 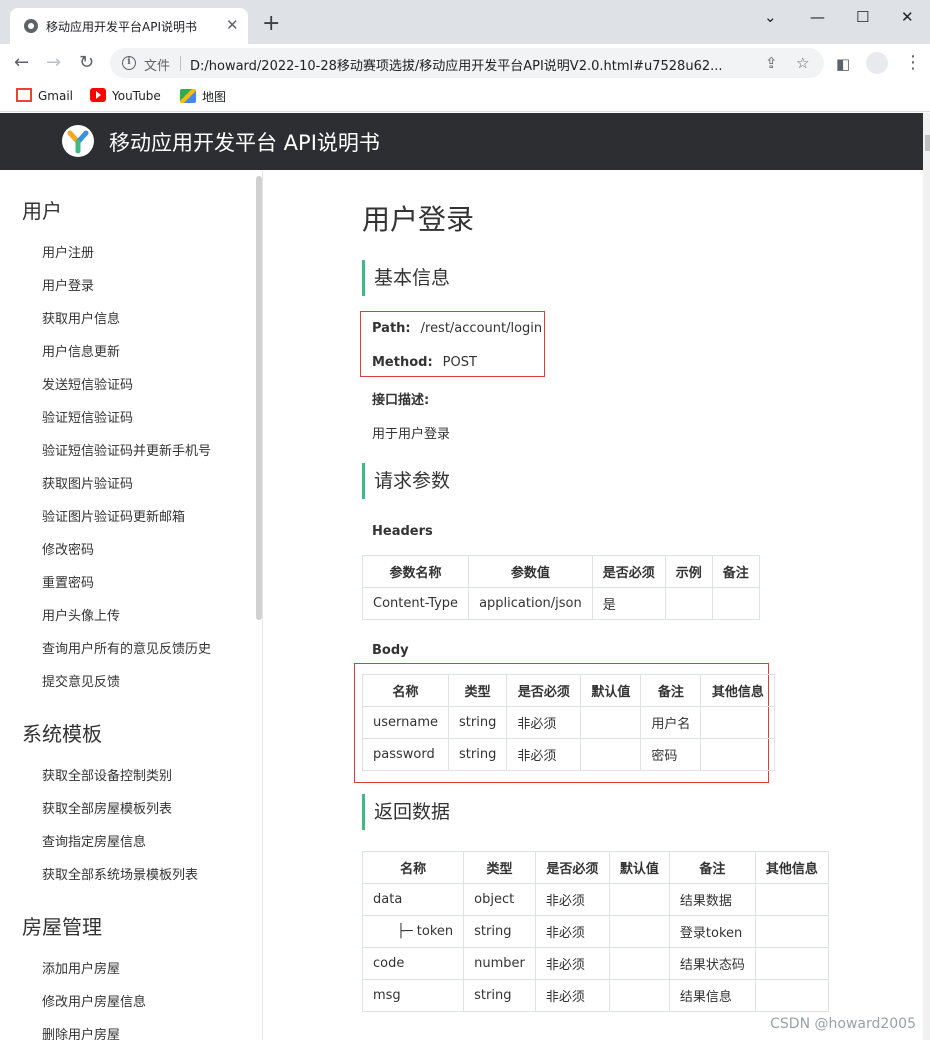 I want to click on table-cell: password, so click(x=405, y=754).